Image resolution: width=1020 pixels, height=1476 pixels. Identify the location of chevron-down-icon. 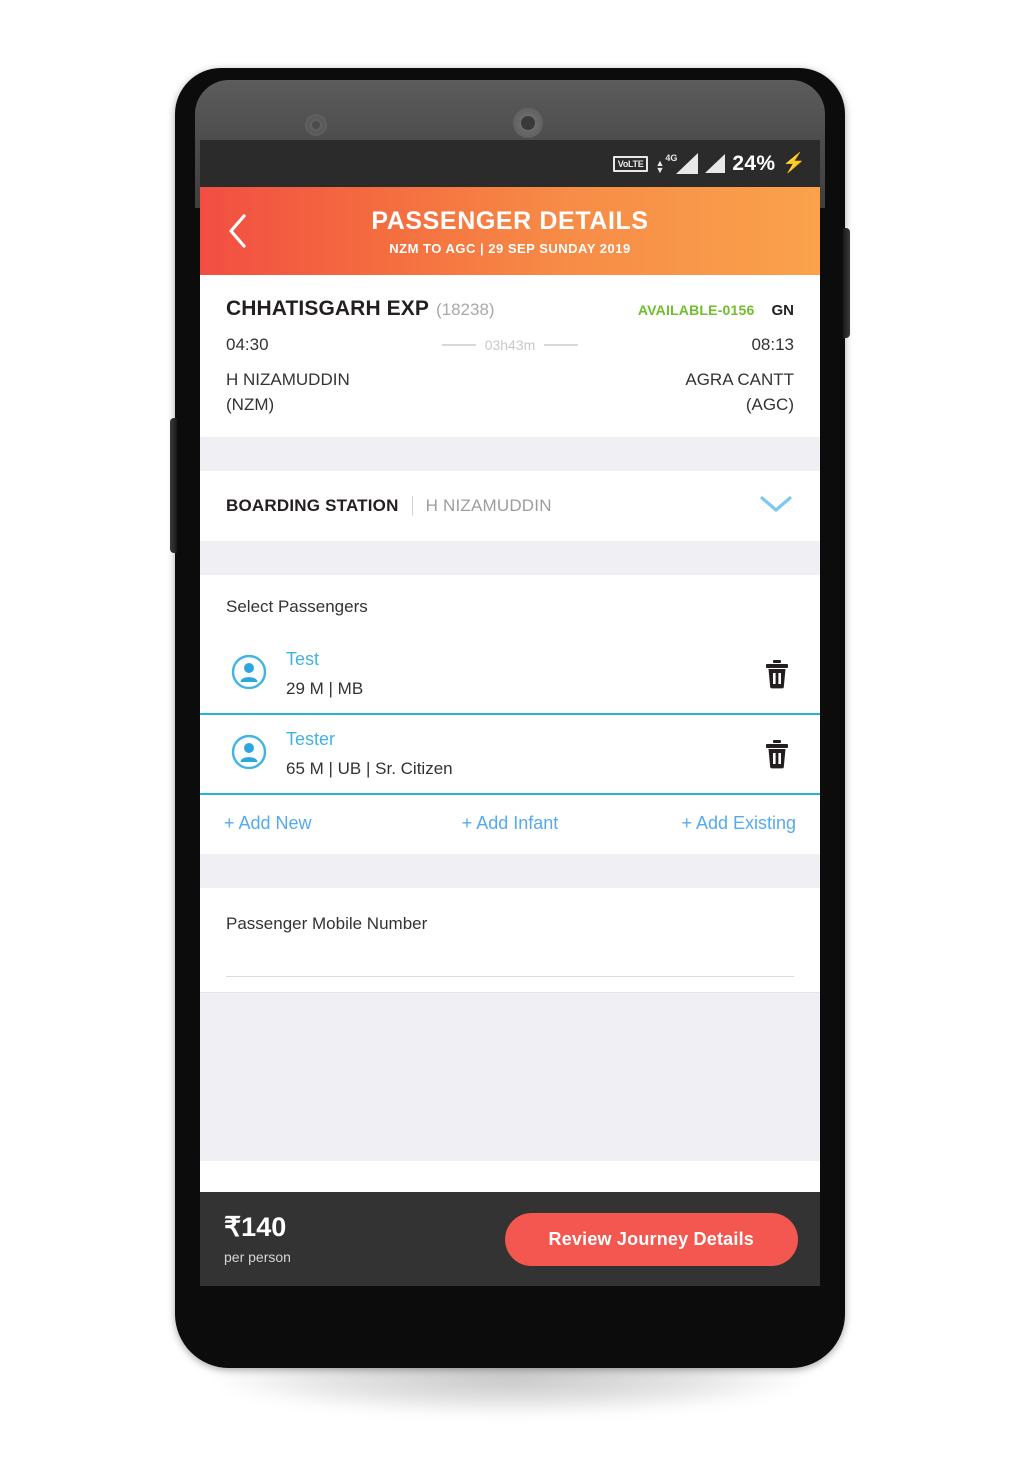
(776, 503).